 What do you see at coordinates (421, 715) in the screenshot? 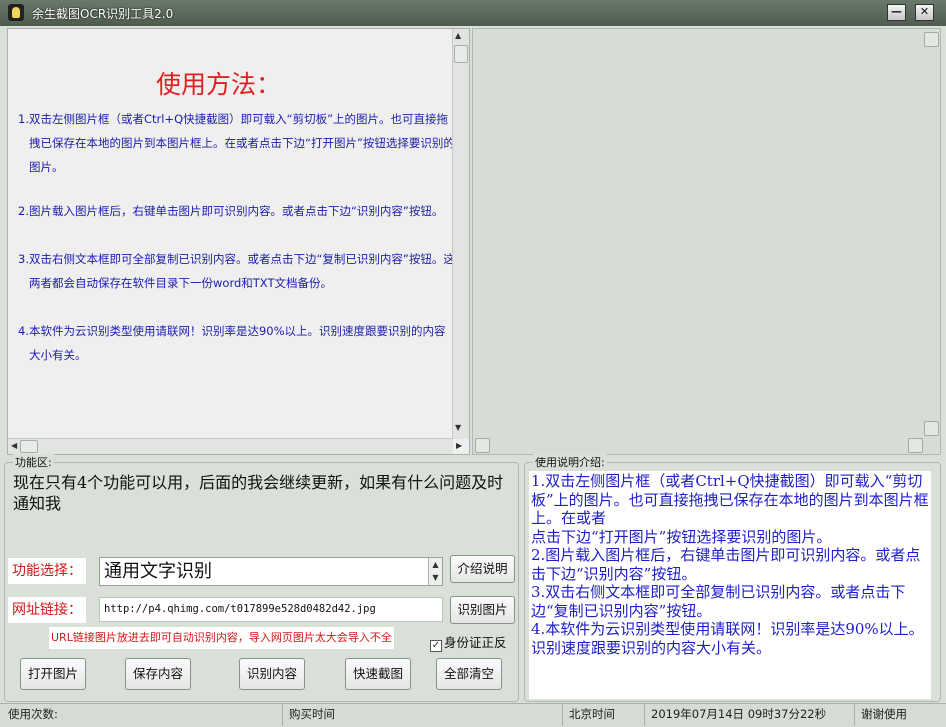
I see `purchase-time: 购买时间` at bounding box center [421, 715].